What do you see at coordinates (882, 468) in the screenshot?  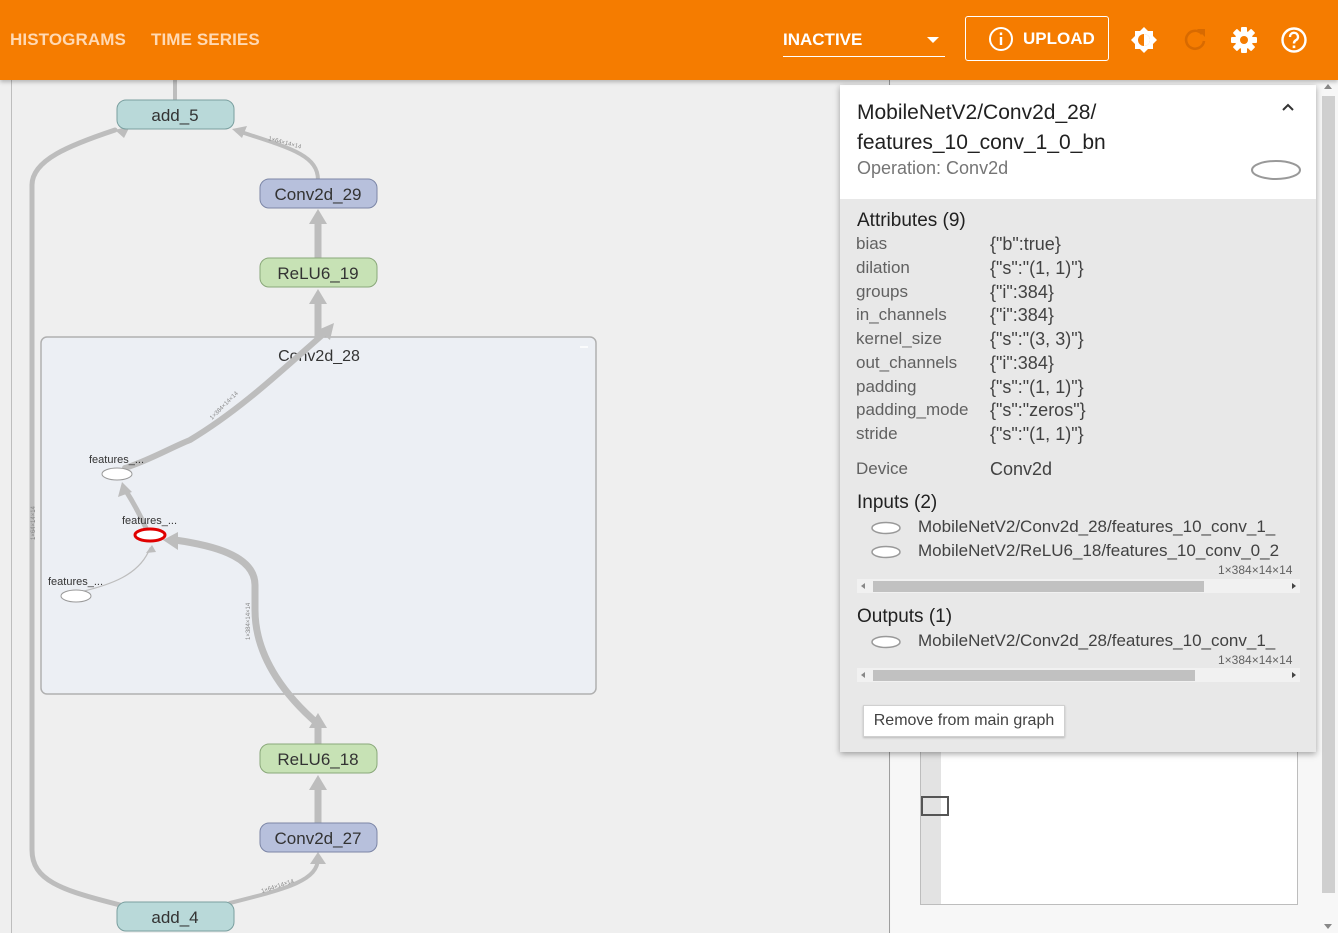 I see `device-key: Device` at bounding box center [882, 468].